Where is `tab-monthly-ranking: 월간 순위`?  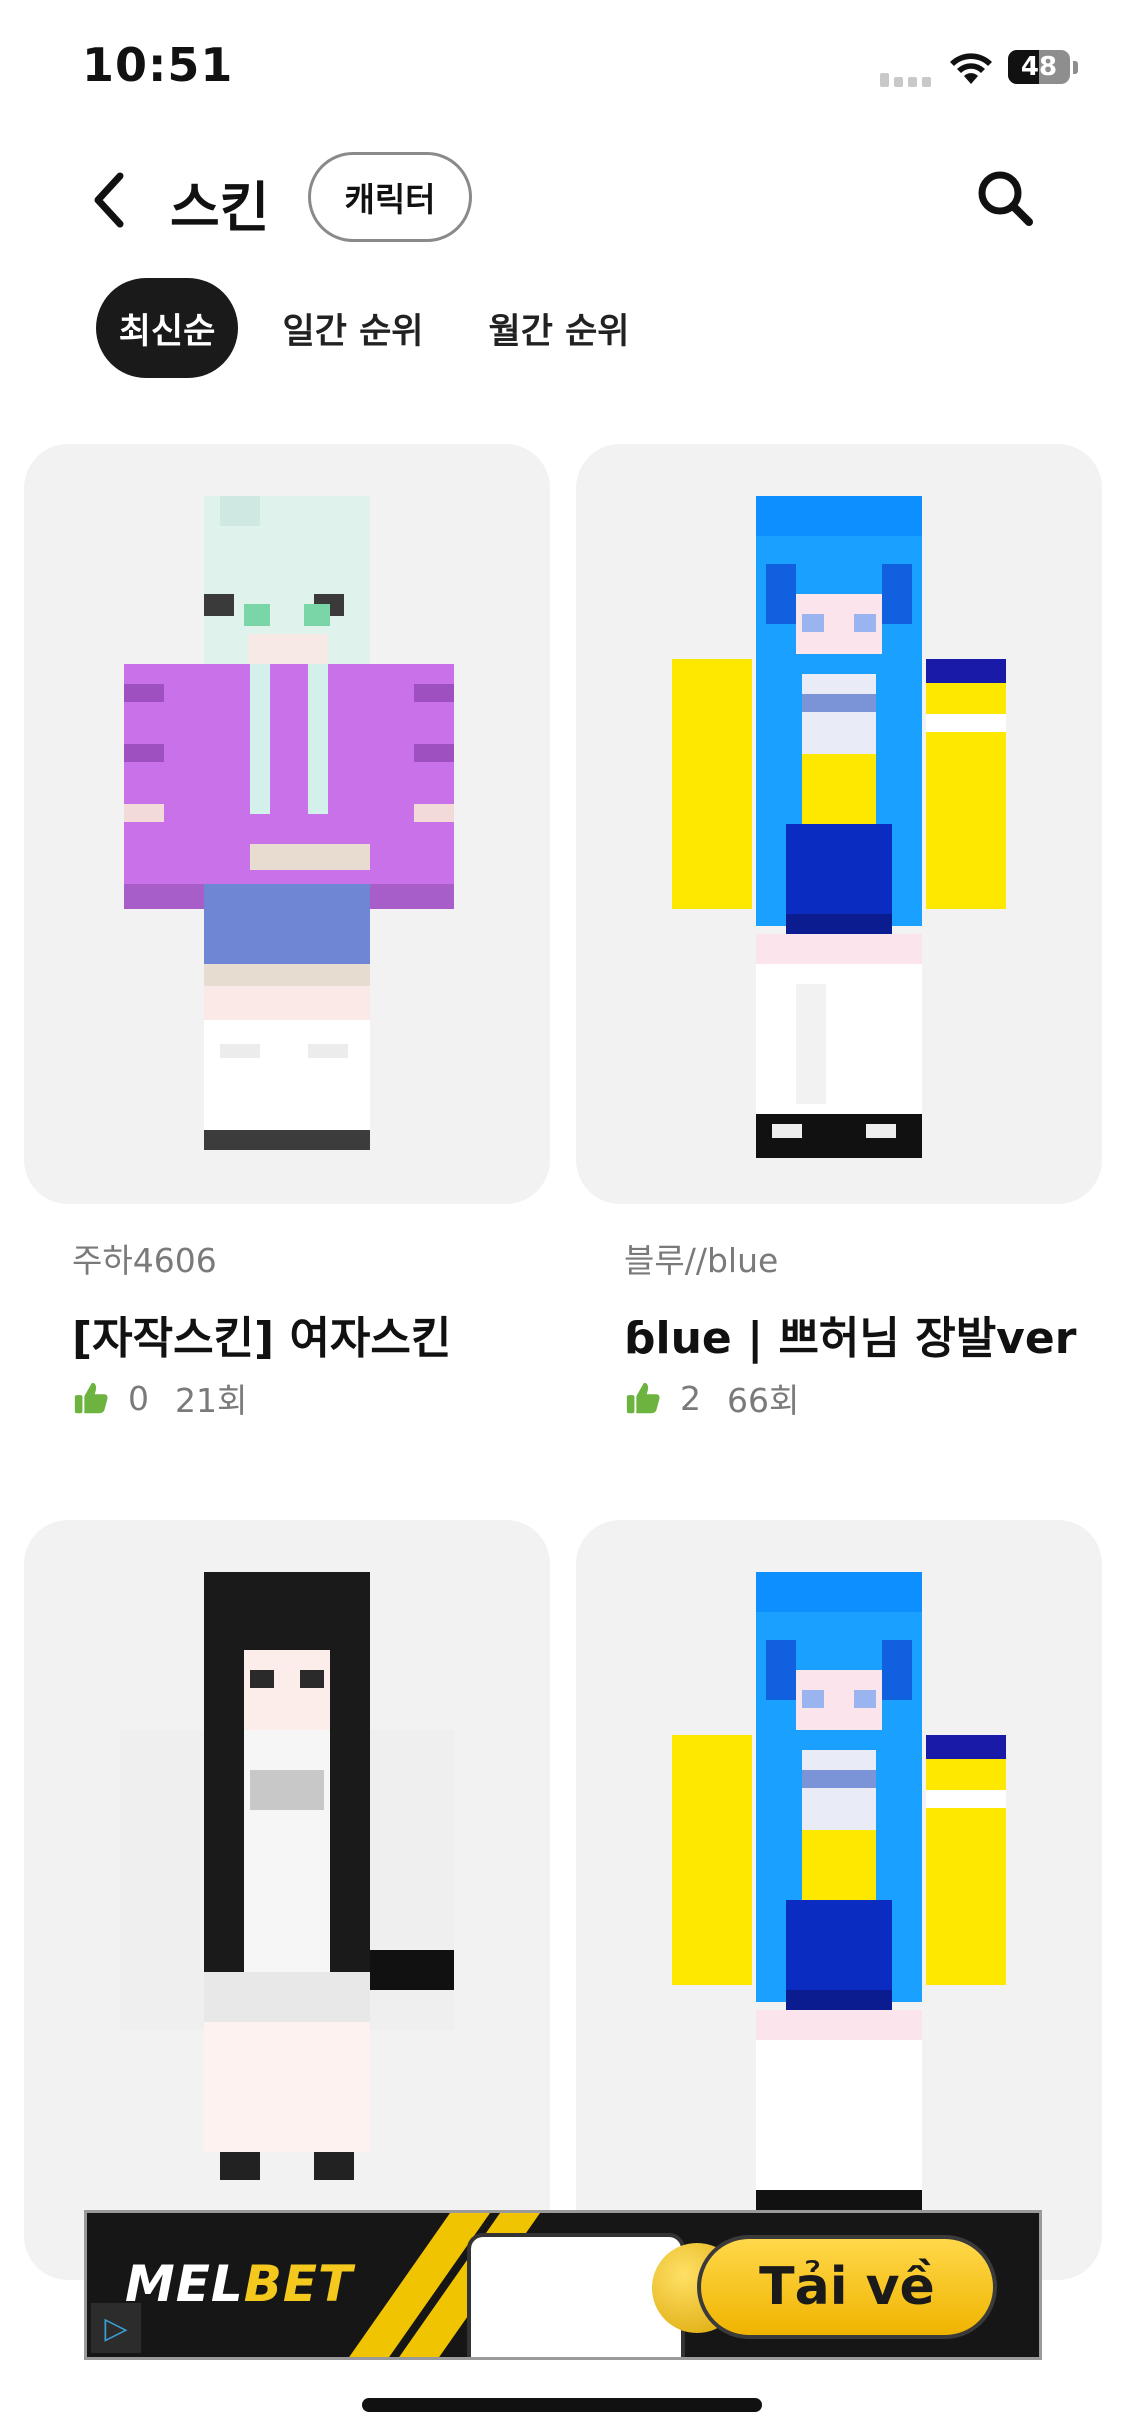
tab-monthly-ranking: 월간 순위 is located at coordinates (559, 328).